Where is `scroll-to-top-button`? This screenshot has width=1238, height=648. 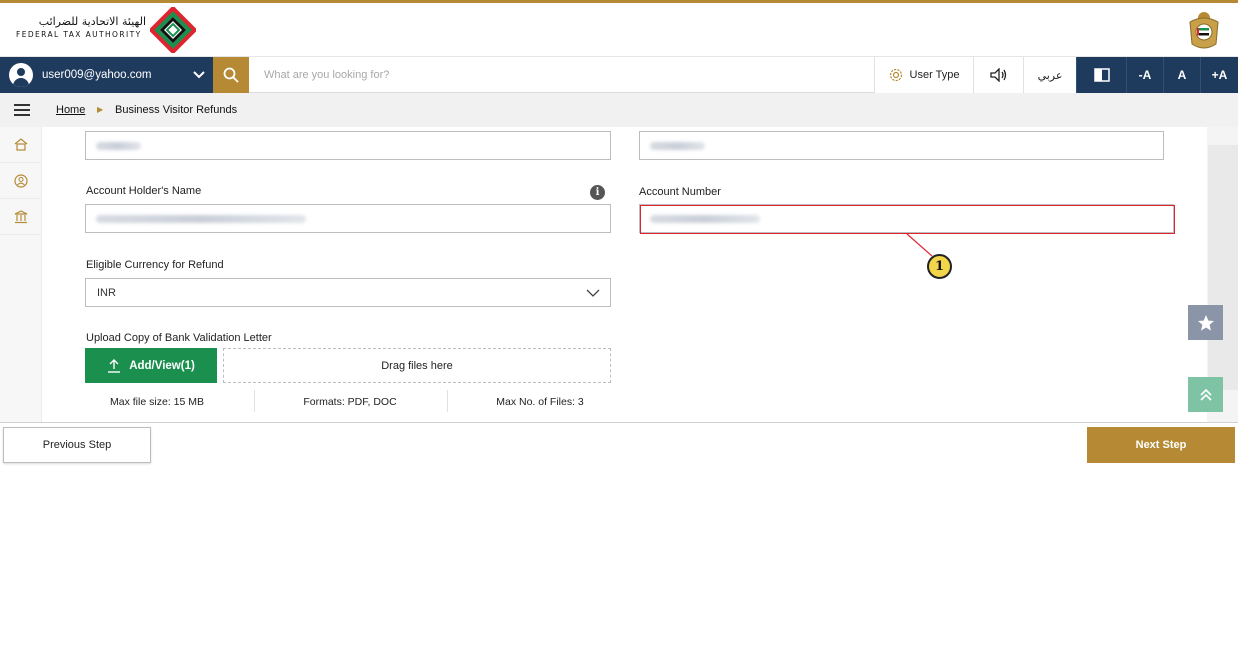 scroll-to-top-button is located at coordinates (1205, 394).